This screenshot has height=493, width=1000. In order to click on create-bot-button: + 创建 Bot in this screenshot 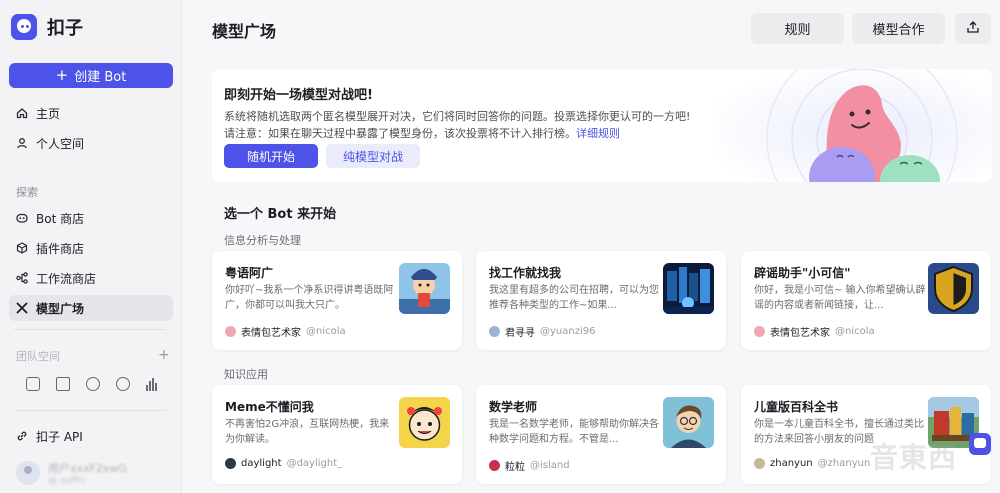, I will do `click(91, 75)`.